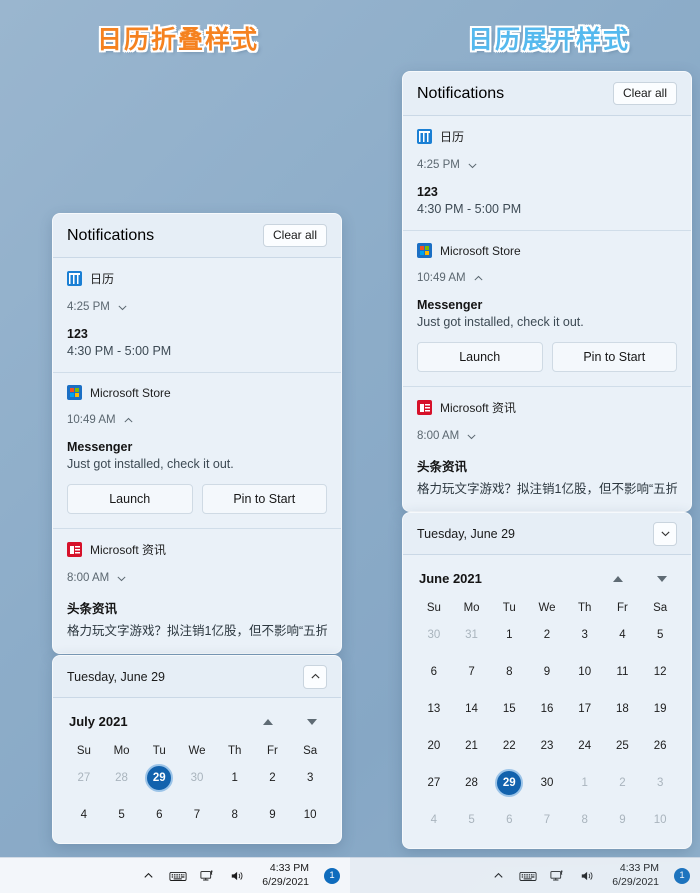  Describe the element at coordinates (472, 634) in the screenshot. I see `calendar-day: 31` at that location.